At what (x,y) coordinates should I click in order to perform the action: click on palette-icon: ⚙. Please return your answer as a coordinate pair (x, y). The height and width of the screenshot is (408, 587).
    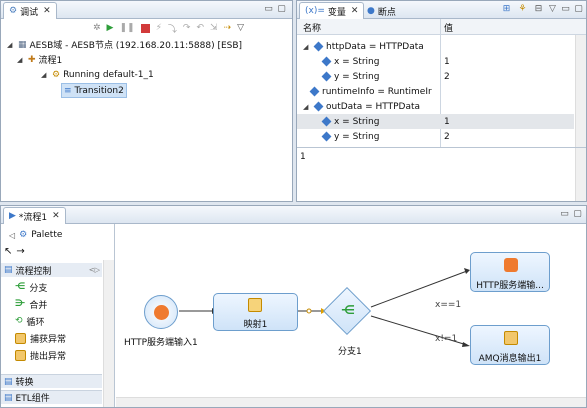
    Looking at the image, I should click on (23, 235).